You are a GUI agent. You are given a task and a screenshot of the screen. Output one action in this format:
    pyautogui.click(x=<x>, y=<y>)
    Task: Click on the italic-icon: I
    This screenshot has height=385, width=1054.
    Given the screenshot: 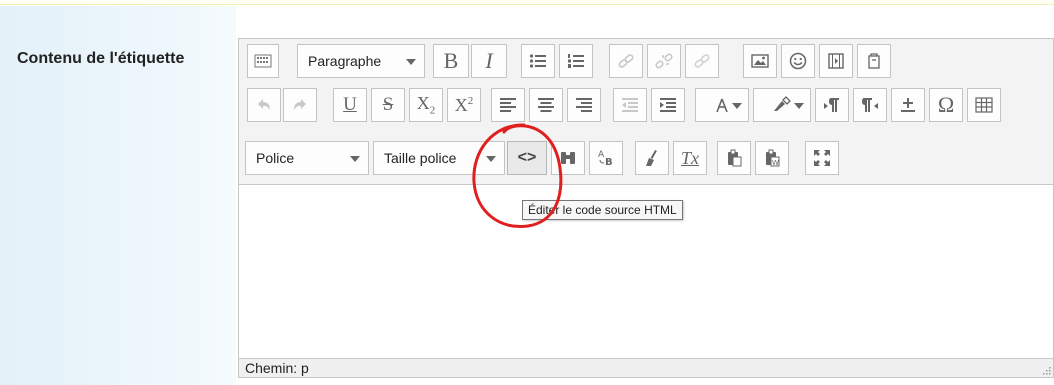 What is the action you would take?
    pyautogui.click(x=489, y=60)
    